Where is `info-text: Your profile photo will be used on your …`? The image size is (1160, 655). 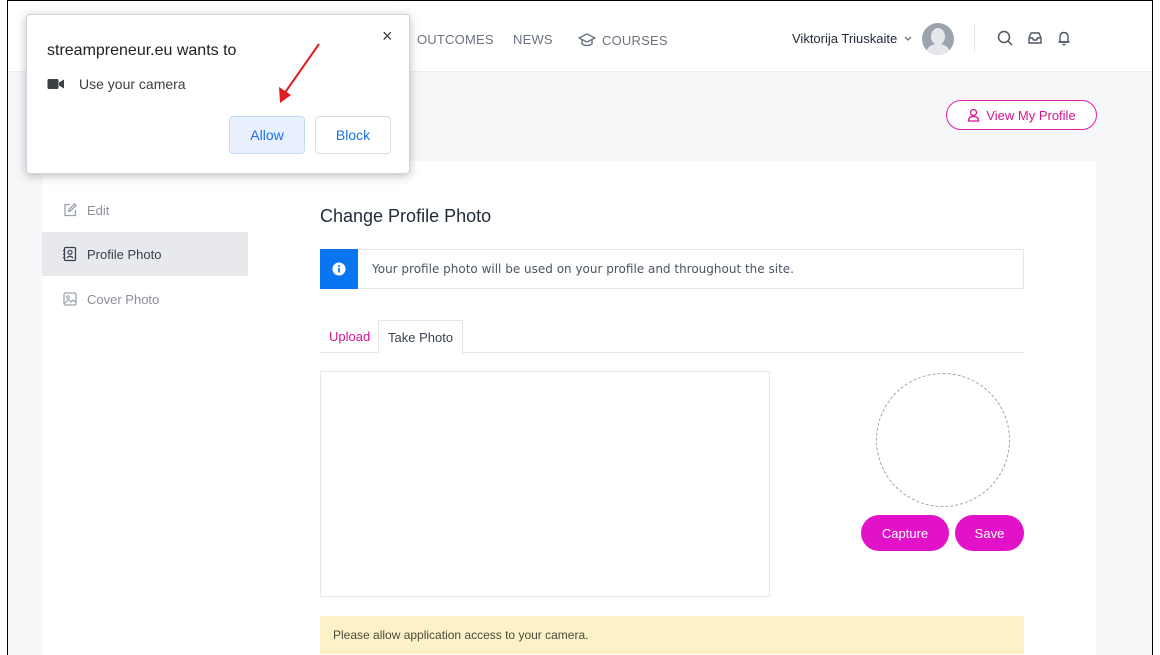 info-text: Your profile photo will be used on your … is located at coordinates (583, 269).